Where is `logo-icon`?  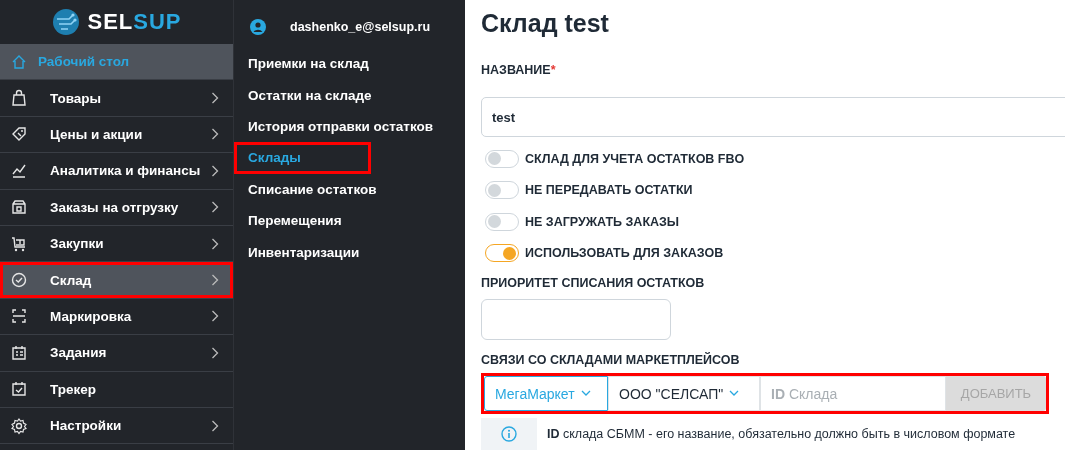 logo-icon is located at coordinates (66, 22).